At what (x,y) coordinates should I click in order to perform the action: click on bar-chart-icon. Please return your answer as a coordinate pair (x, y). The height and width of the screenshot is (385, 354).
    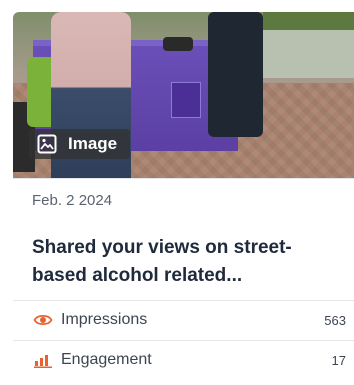
    Looking at the image, I should click on (43, 361).